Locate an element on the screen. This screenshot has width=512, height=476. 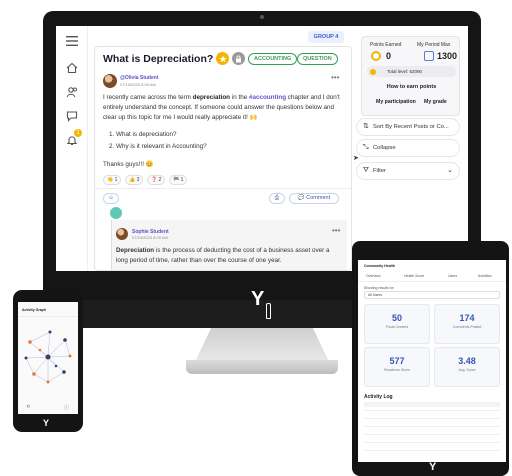
menu-icon is located at coordinates (72, 43).